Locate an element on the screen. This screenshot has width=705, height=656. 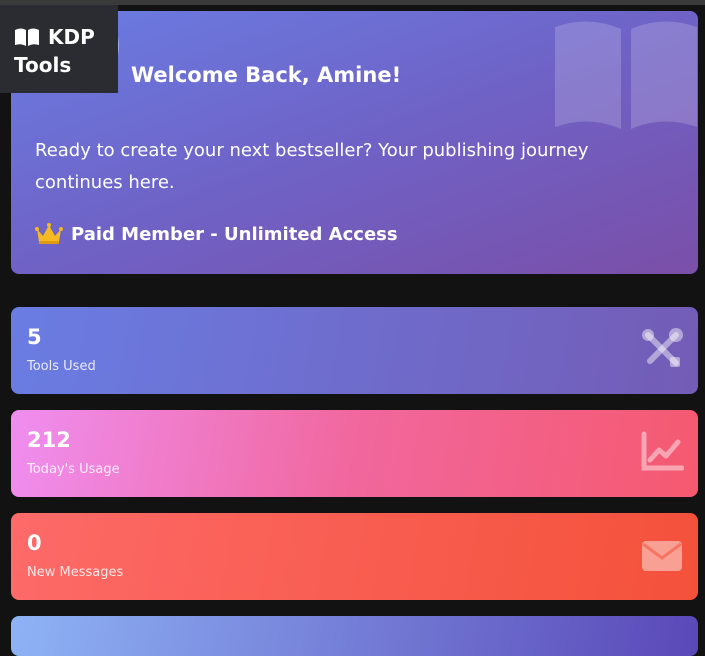
chart-line-icon is located at coordinates (662, 451).